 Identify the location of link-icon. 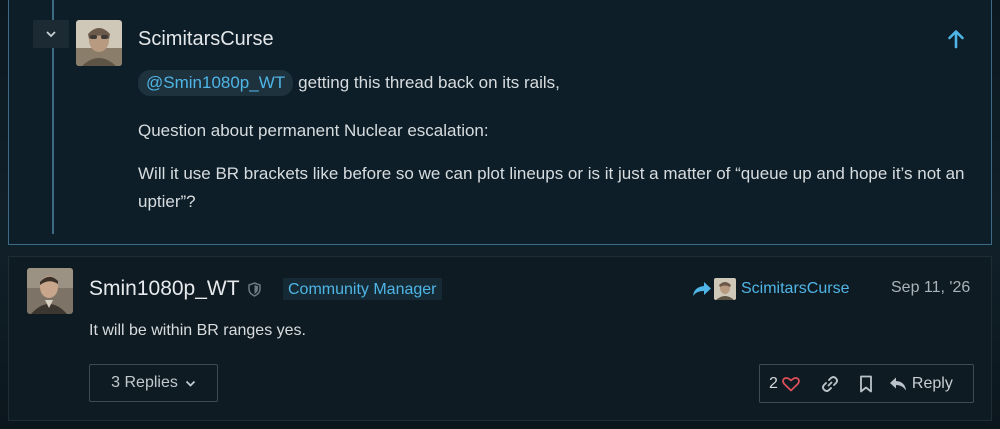
(830, 384).